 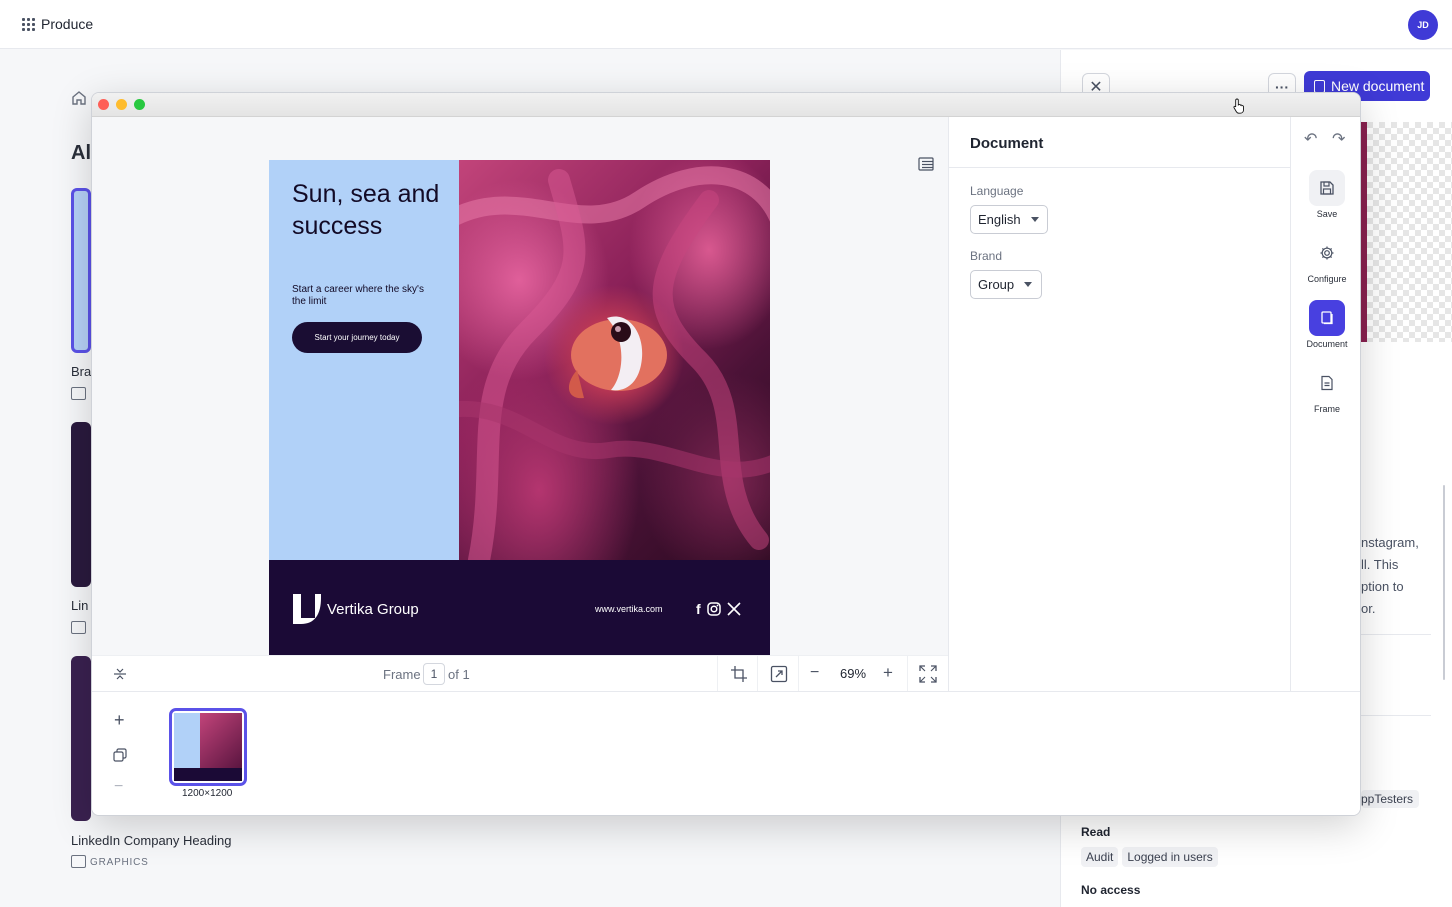 What do you see at coordinates (1327, 279) in the screenshot?
I see `configure-label: Configure` at bounding box center [1327, 279].